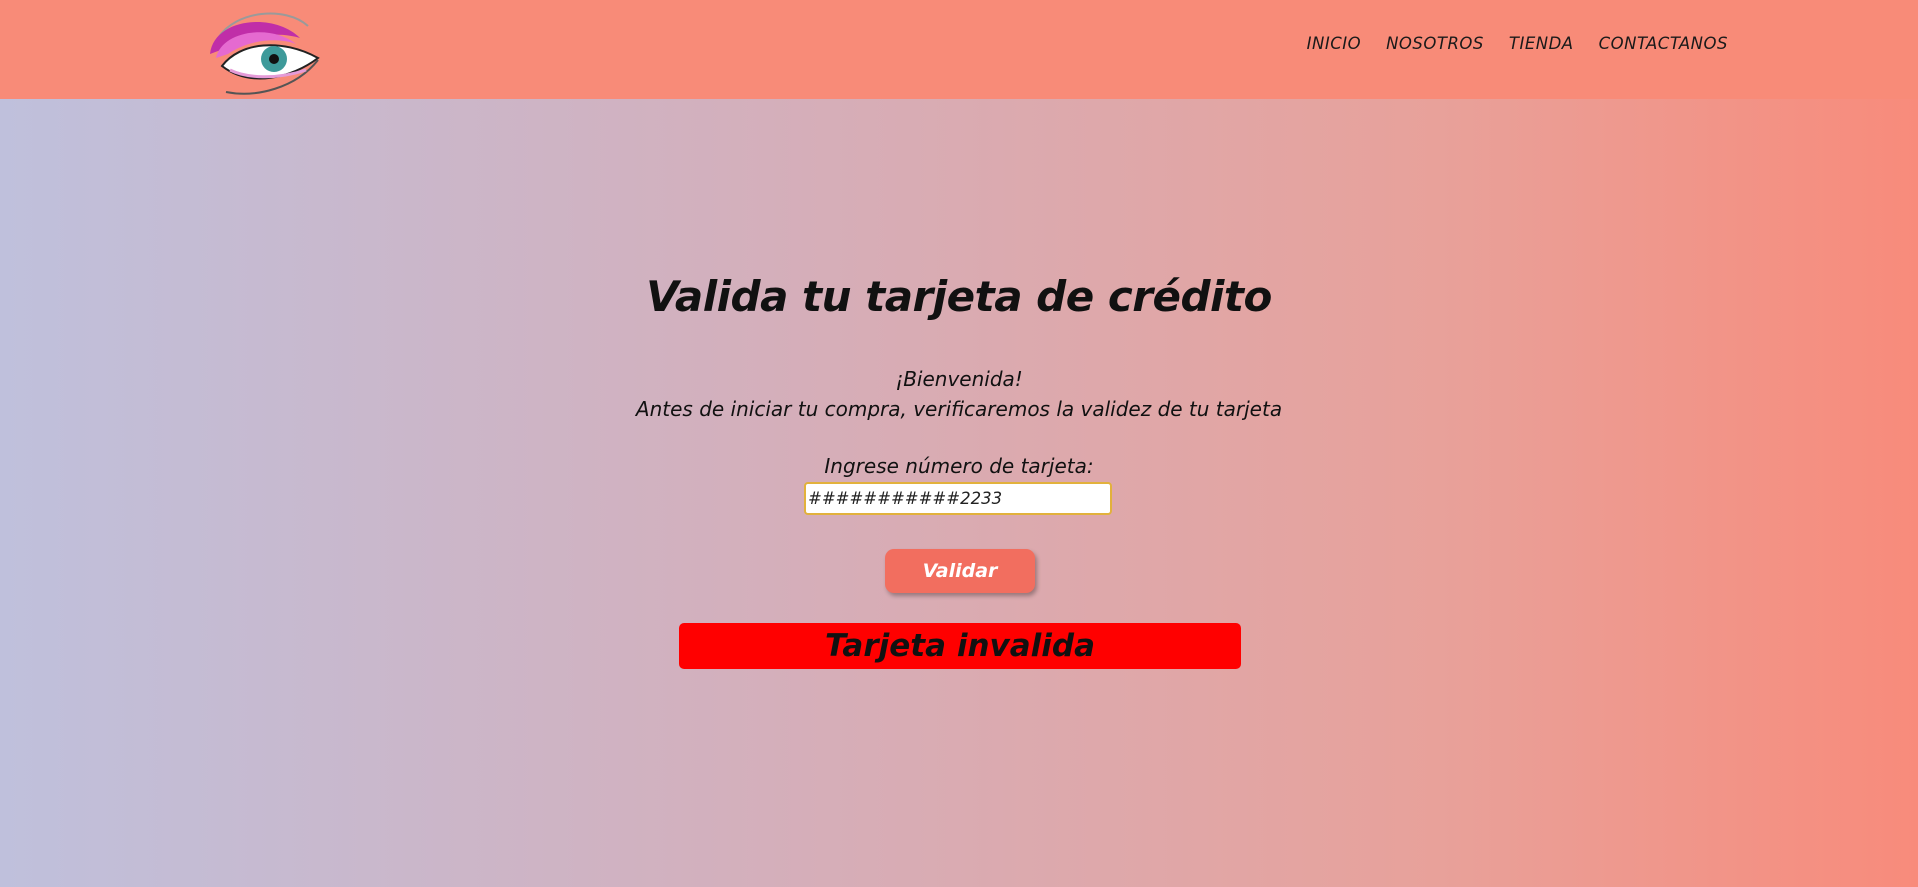  Describe the element at coordinates (958, 498) in the screenshot. I see `card-number-input` at that location.